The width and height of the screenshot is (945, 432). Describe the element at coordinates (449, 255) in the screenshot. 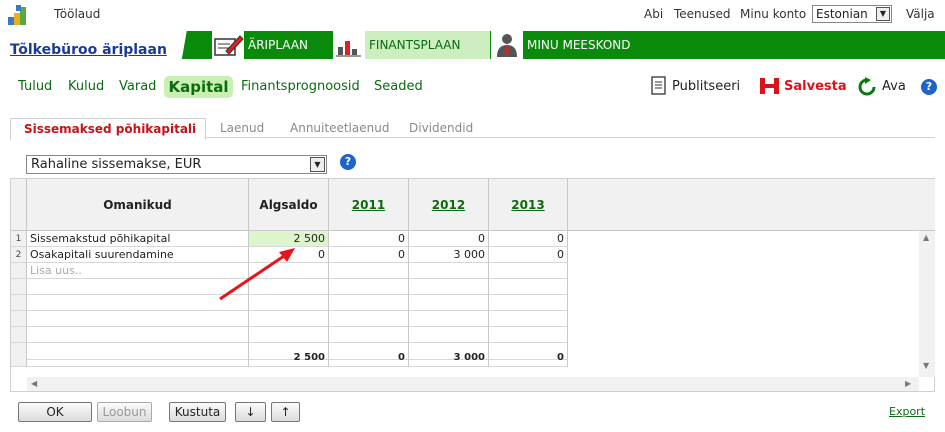

I see `year-2012-cell: 3 000` at that location.